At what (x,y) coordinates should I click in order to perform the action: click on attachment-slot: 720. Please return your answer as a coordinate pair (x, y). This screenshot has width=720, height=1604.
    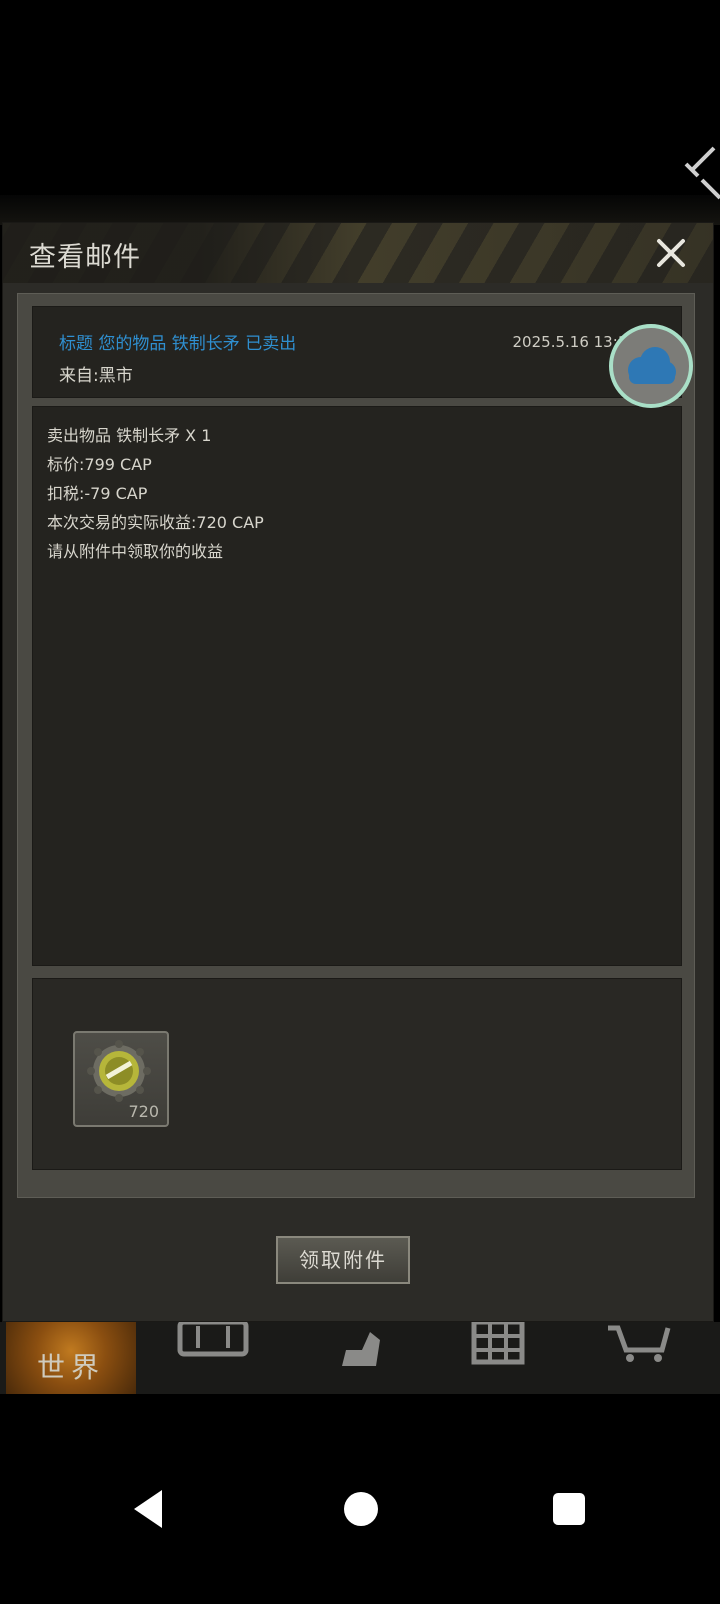
    Looking at the image, I should click on (121, 1079).